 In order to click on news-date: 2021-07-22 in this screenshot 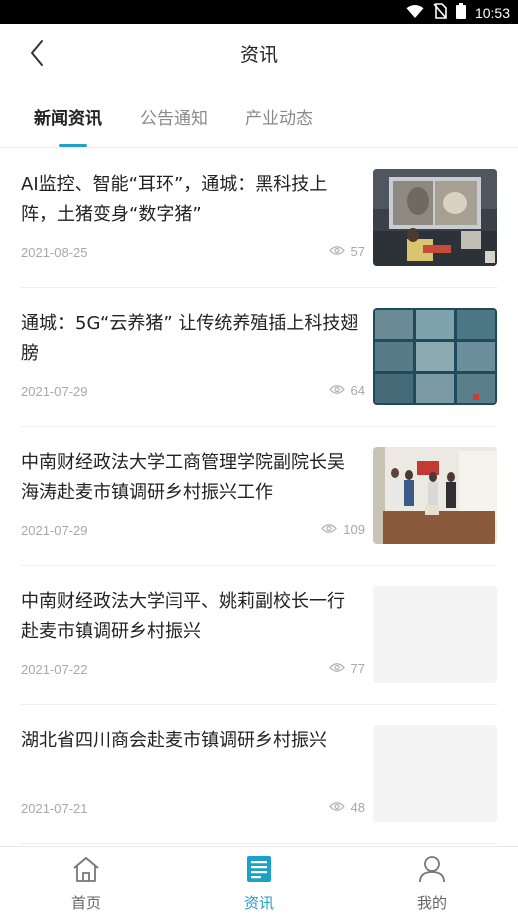, I will do `click(54, 669)`.